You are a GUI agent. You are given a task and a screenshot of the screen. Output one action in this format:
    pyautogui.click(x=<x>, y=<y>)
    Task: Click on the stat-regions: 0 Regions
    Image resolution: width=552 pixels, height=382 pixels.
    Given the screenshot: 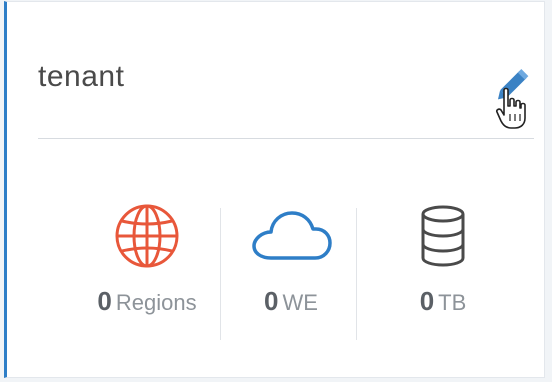 What is the action you would take?
    pyautogui.click(x=147, y=275)
    